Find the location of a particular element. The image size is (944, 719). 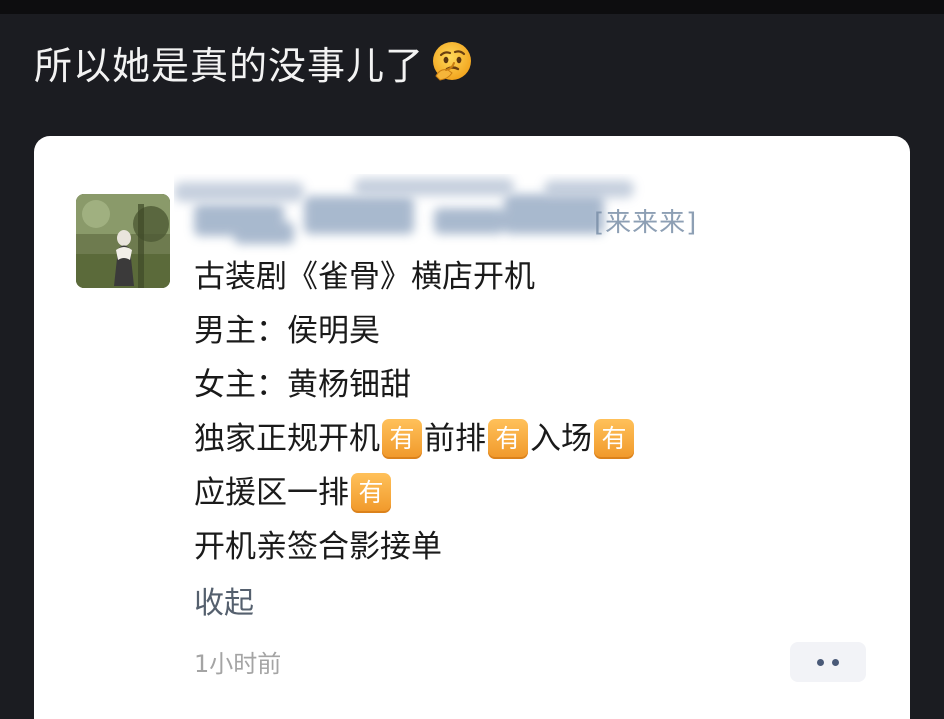

post-line-text: 开机亲签合影接单 is located at coordinates (318, 547).